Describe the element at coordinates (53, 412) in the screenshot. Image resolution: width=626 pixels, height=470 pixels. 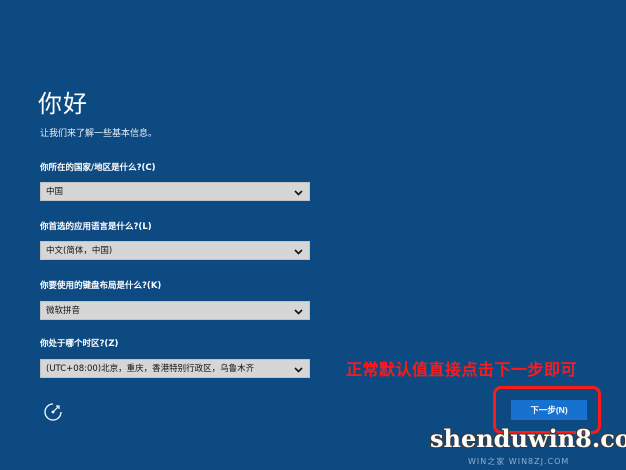
I see `ease-of-access-icon` at that location.